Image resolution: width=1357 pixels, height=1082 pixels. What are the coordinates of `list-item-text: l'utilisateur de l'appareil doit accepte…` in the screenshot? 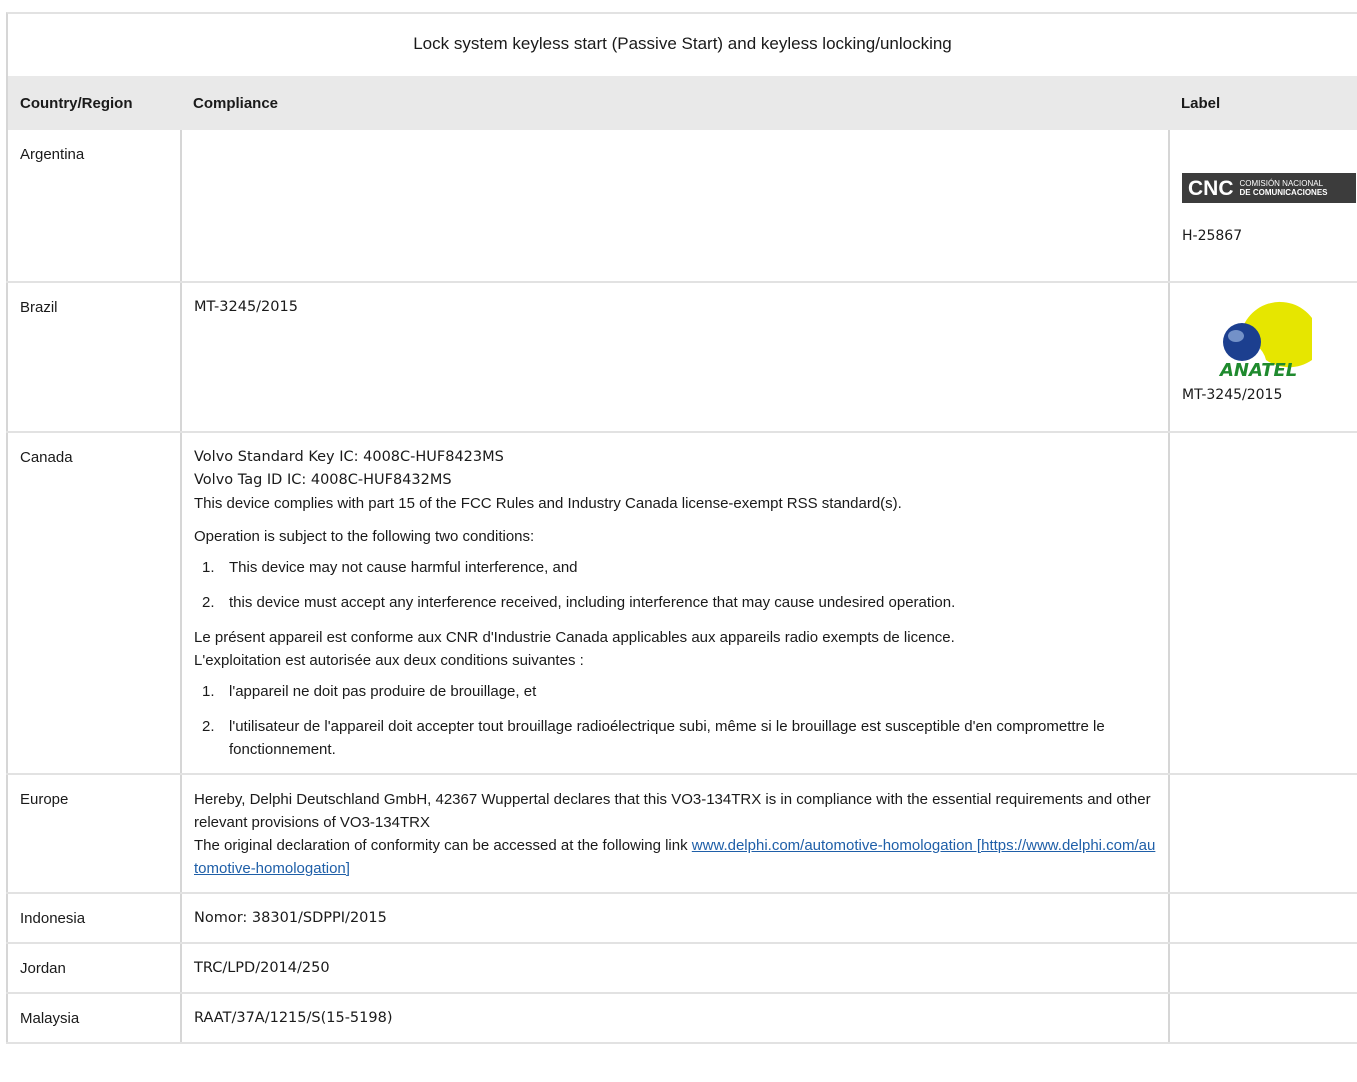 It's located at (667, 738).